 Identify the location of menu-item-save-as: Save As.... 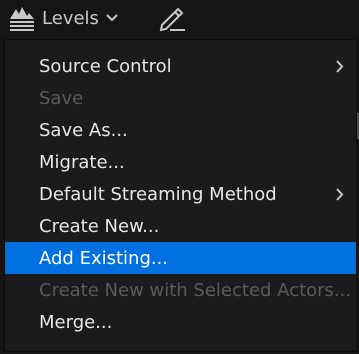
(180, 130).